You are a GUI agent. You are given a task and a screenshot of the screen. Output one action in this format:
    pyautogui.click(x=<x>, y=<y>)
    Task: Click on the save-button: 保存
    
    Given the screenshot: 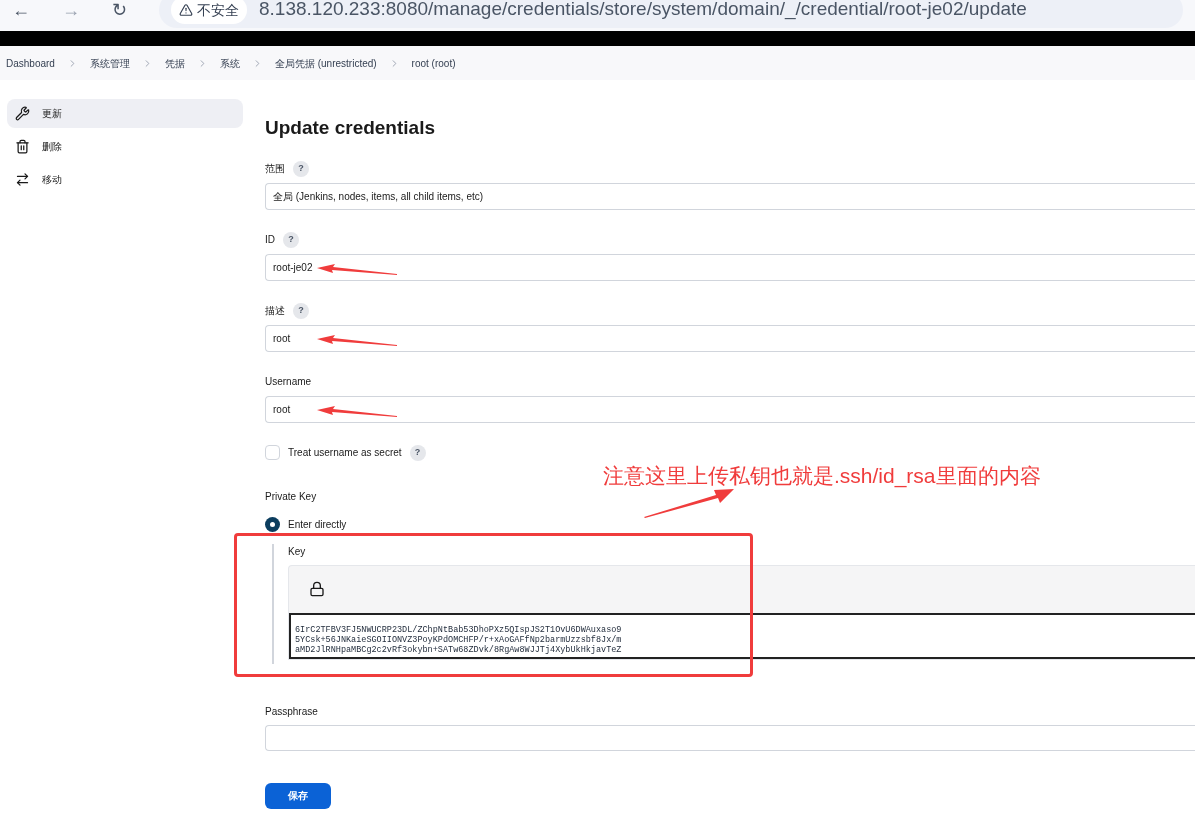 What is the action you would take?
    pyautogui.click(x=298, y=795)
    